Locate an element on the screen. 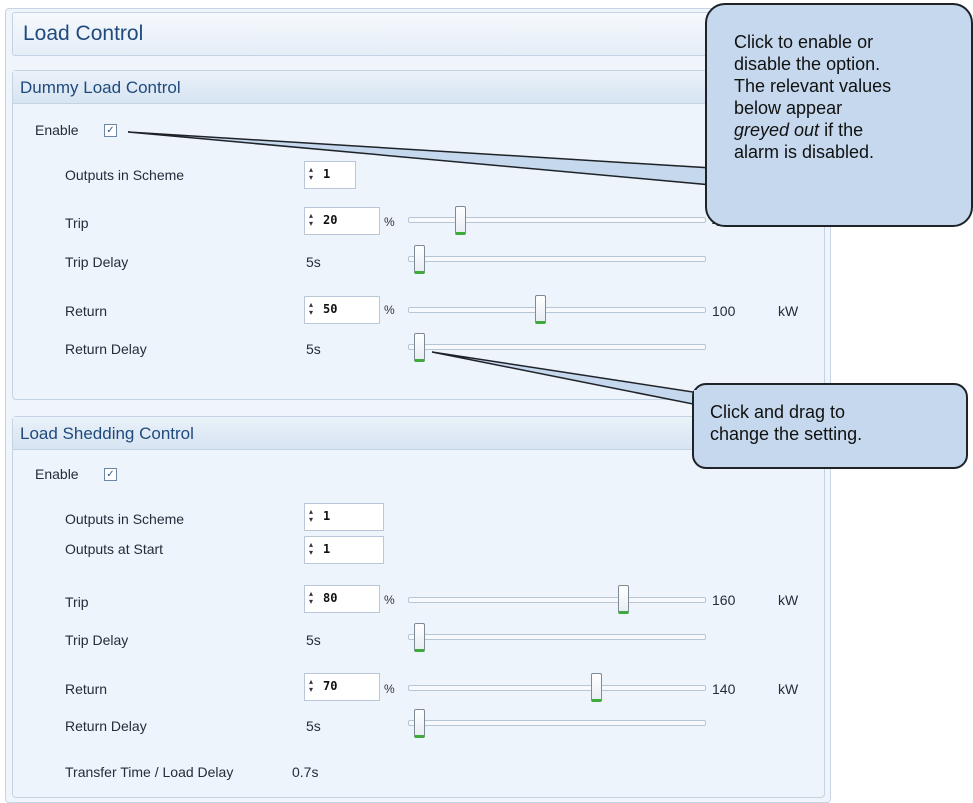 The height and width of the screenshot is (803, 973). drag-callout-pointer is located at coordinates (562, 378).